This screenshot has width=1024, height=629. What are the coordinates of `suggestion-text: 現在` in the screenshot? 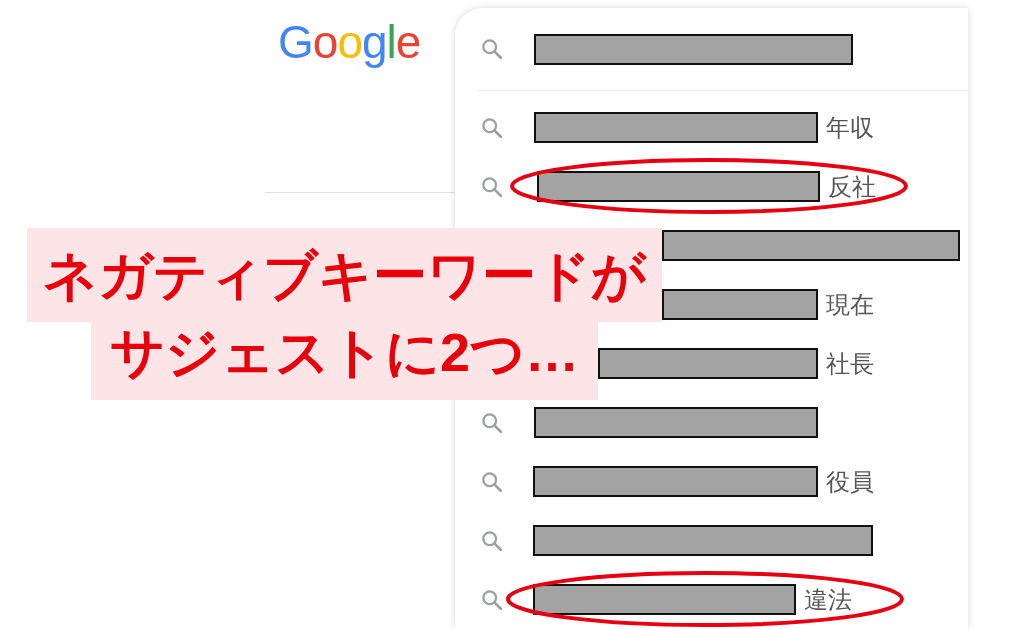 It's located at (850, 304).